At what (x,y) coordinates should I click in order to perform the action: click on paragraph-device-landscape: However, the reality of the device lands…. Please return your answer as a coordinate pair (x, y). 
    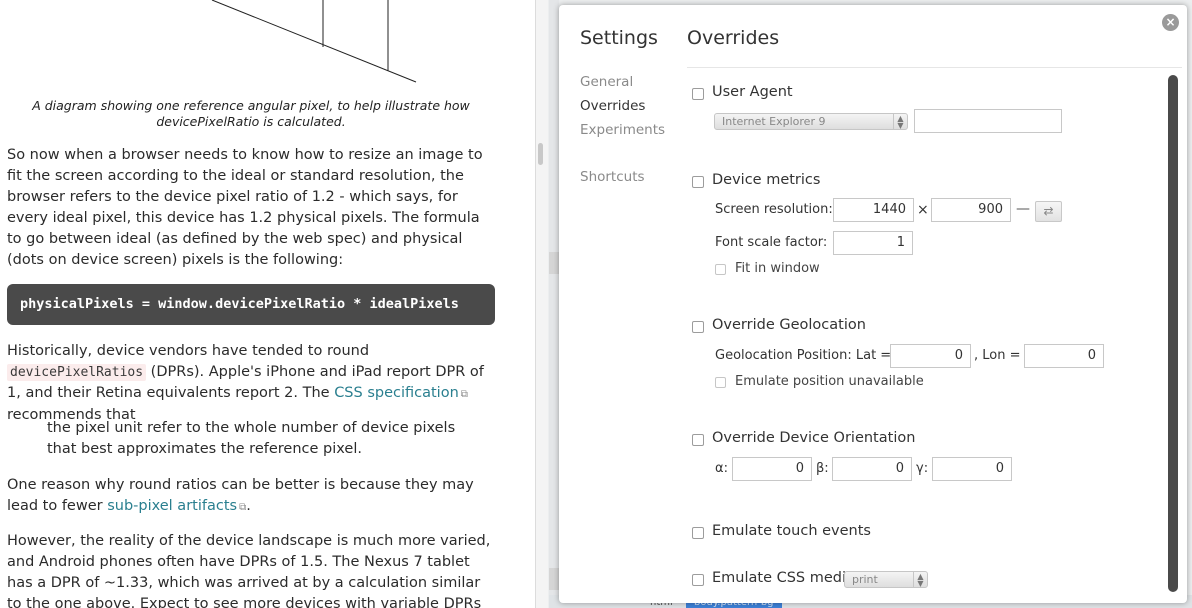
    Looking at the image, I should click on (249, 570).